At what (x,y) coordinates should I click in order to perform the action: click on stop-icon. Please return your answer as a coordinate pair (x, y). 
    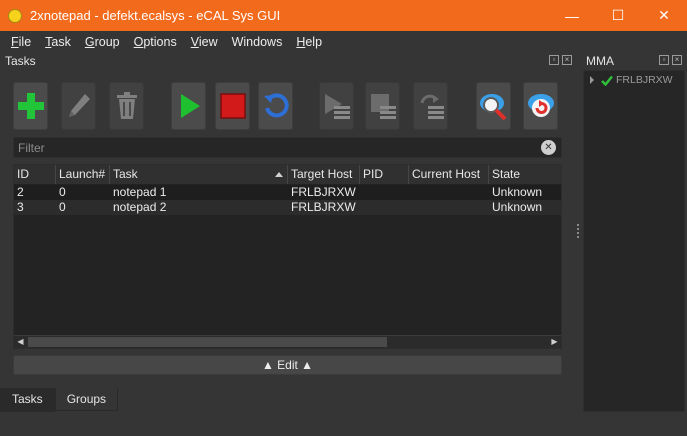
    Looking at the image, I should click on (232, 106).